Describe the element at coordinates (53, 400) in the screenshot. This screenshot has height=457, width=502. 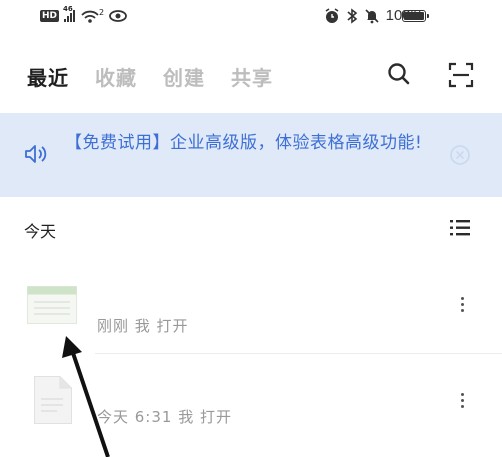
I see `document-file-icon` at that location.